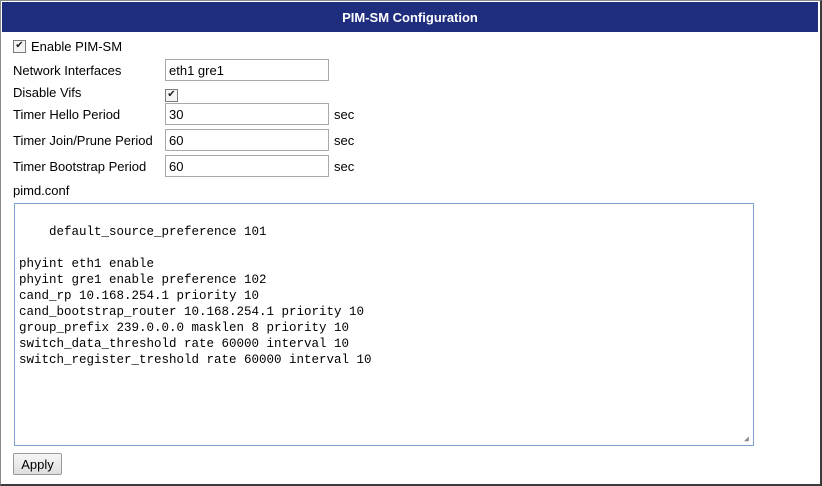 The image size is (822, 486). What do you see at coordinates (37, 464) in the screenshot?
I see `apply-button: Apply` at bounding box center [37, 464].